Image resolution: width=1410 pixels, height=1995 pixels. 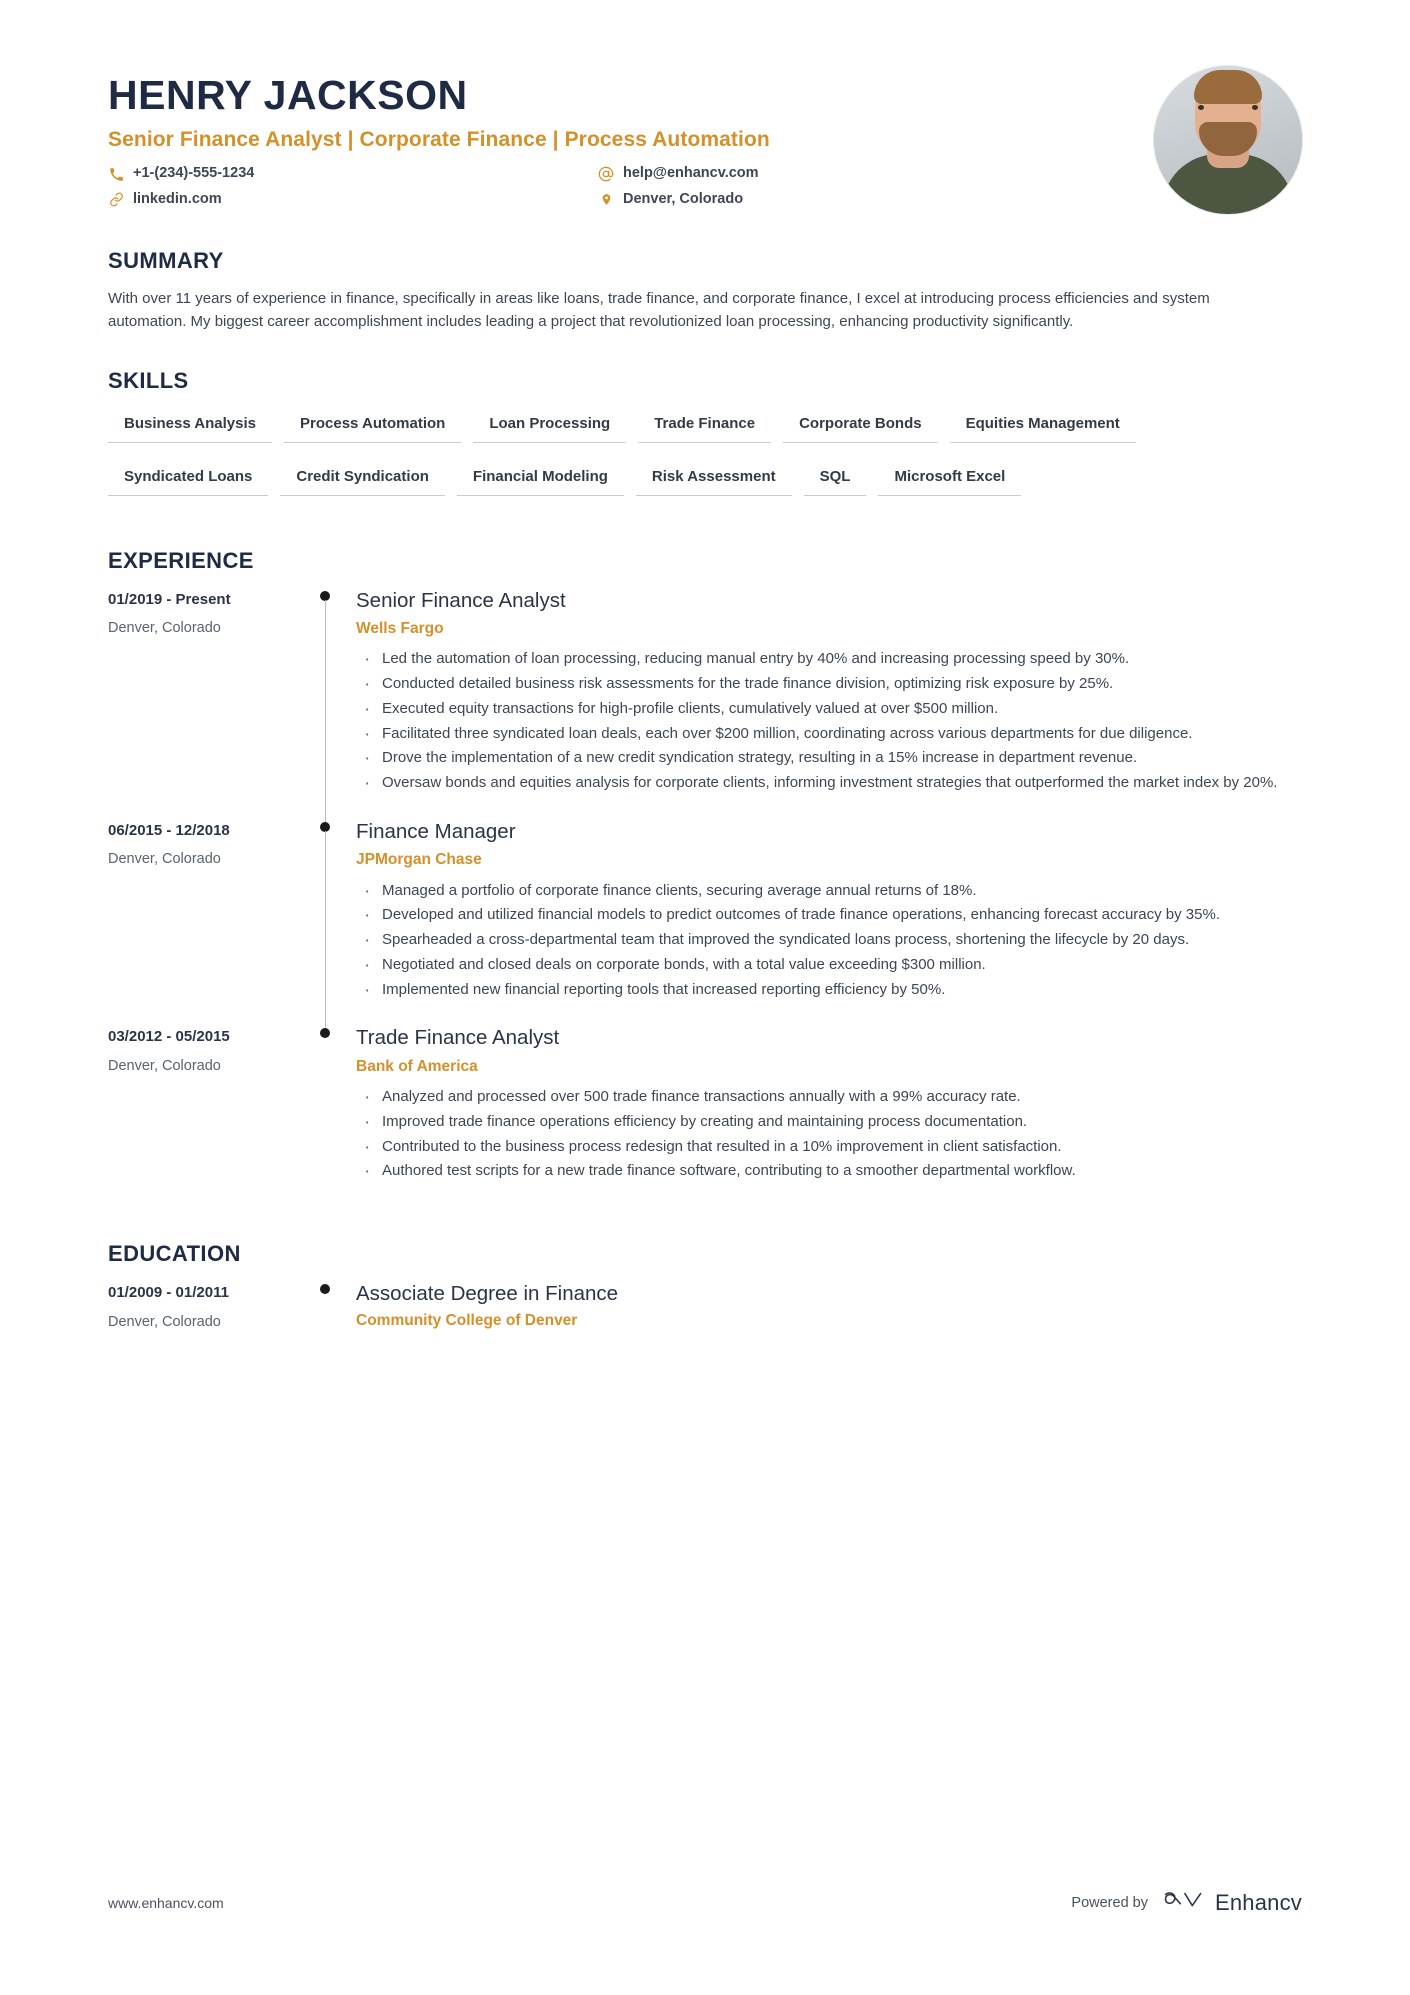 I want to click on footer-brand-block: Powered by Enhancv, so click(x=1186, y=1902).